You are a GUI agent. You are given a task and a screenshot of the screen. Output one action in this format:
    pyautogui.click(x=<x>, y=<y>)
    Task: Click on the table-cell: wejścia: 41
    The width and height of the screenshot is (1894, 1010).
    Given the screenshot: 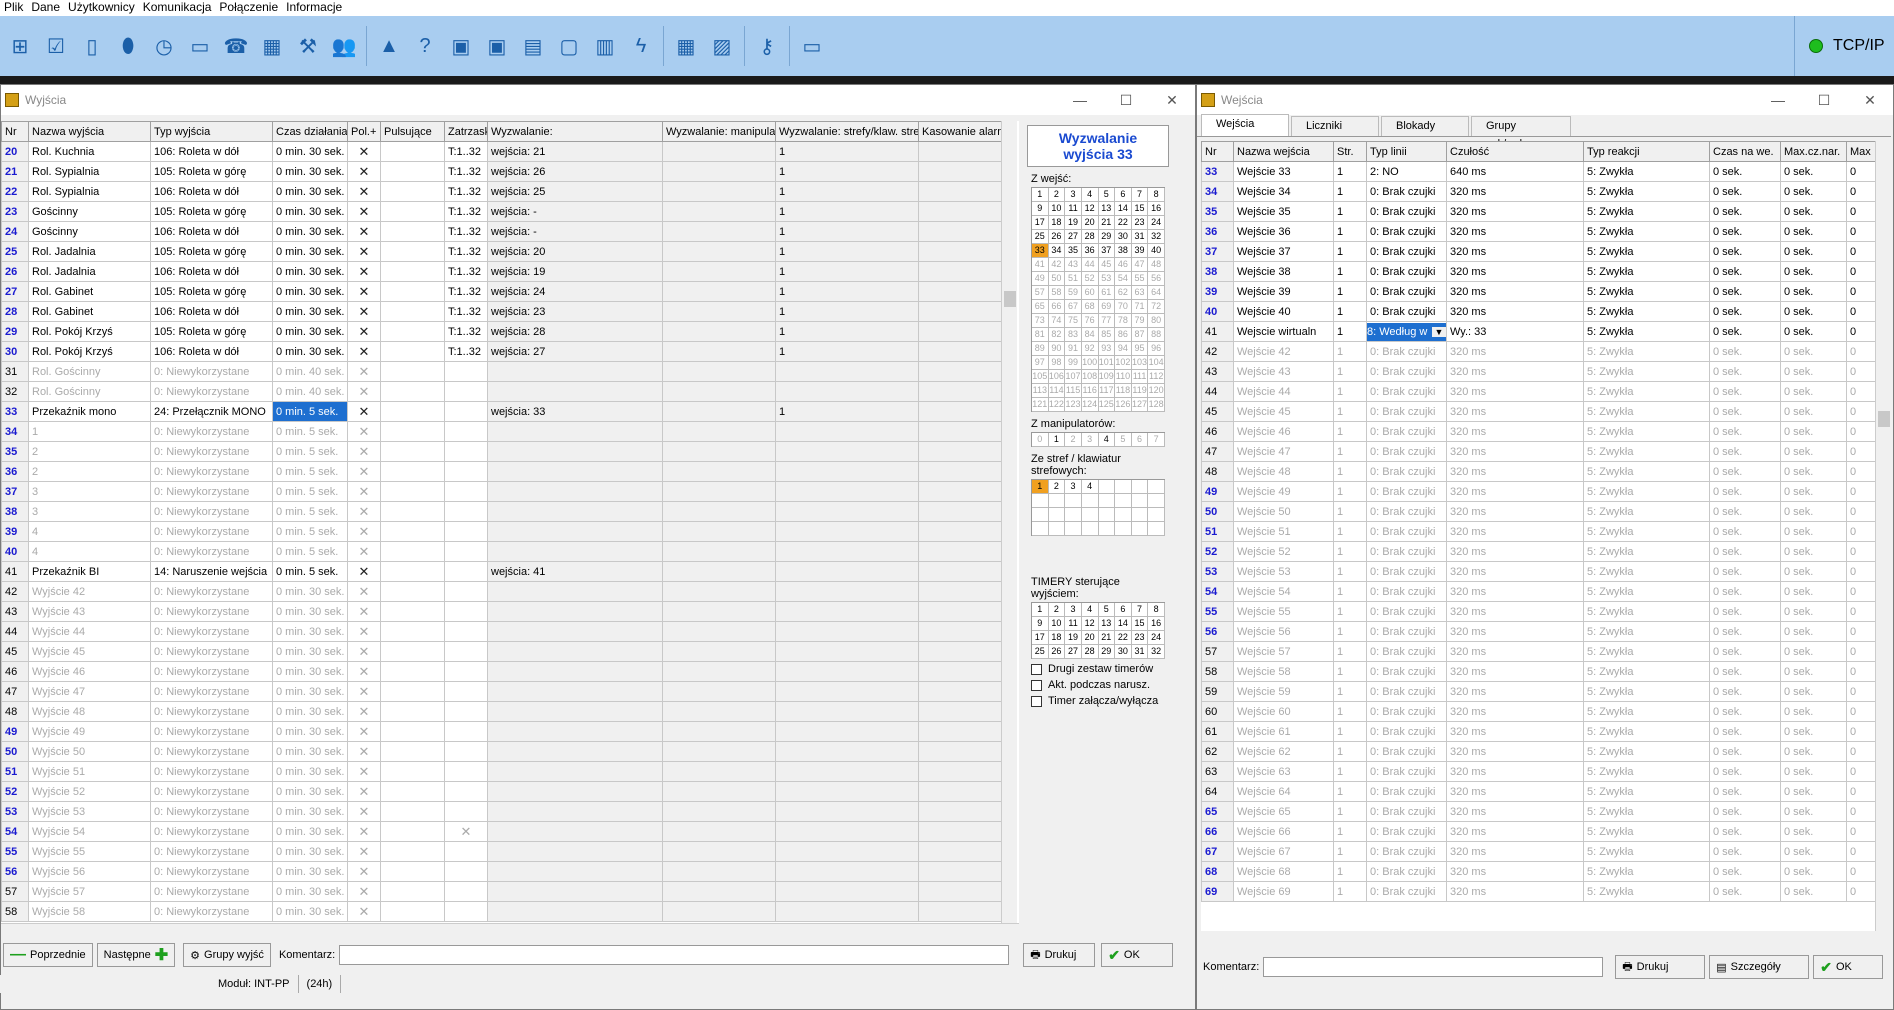 What is the action you would take?
    pyautogui.click(x=575, y=571)
    